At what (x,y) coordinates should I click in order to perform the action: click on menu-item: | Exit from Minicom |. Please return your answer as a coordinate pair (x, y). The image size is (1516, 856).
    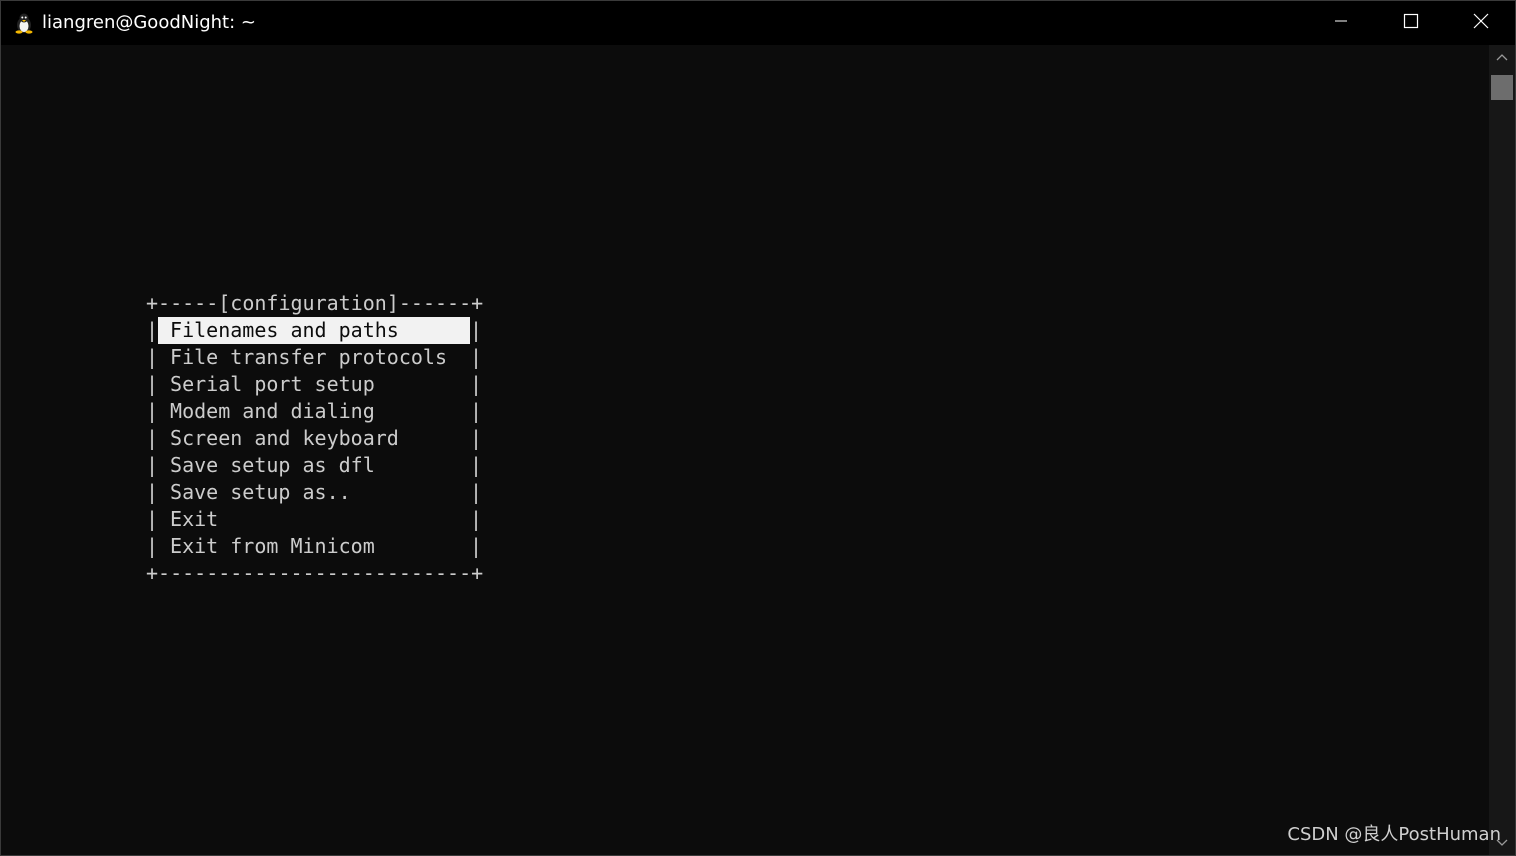
    Looking at the image, I should click on (314, 546).